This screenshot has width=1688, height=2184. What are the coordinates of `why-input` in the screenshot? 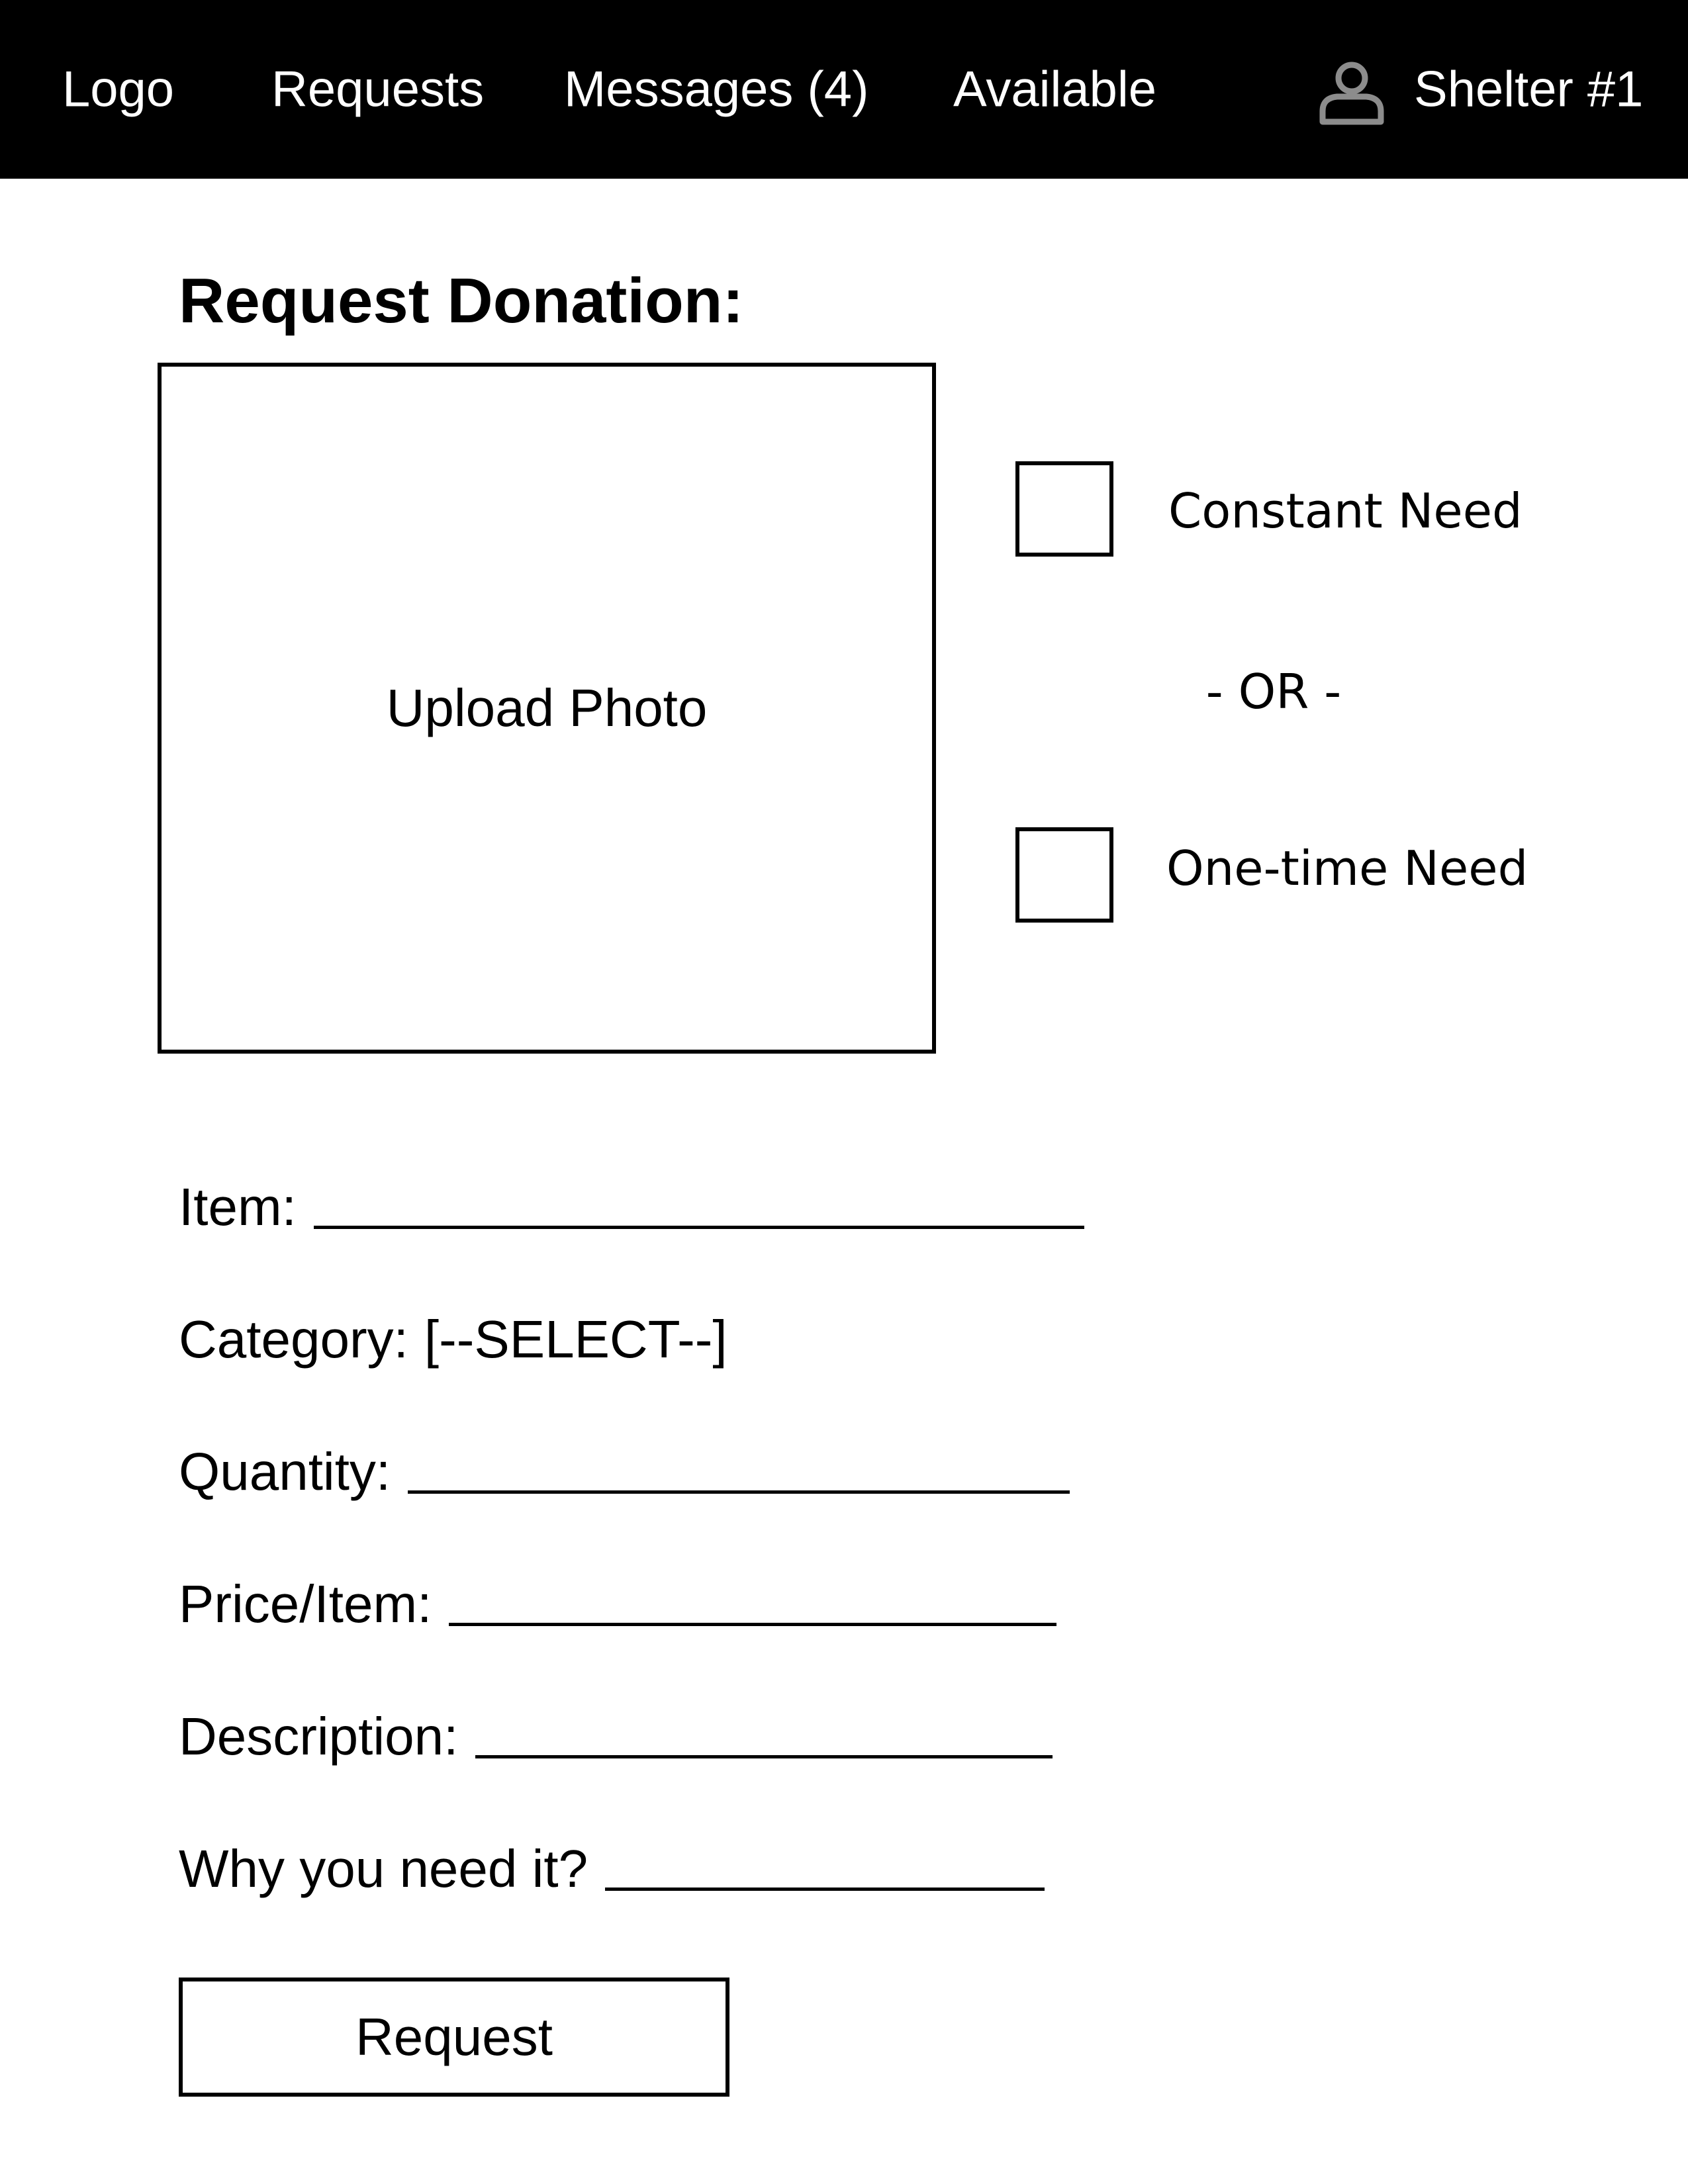 It's located at (825, 1866).